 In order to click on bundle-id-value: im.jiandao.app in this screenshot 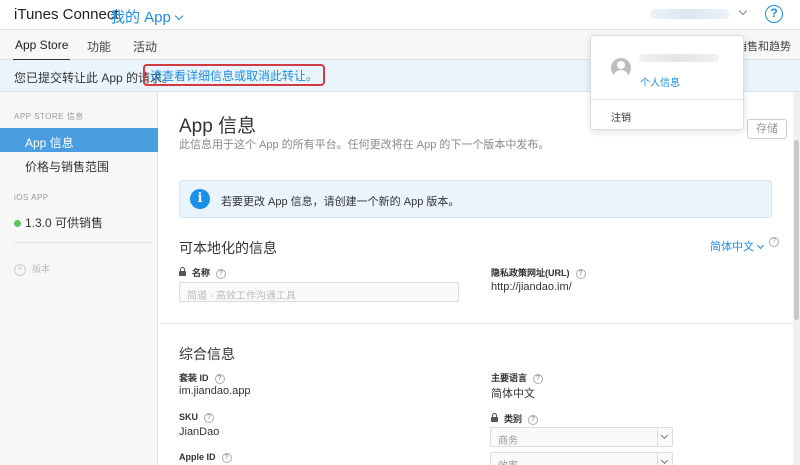, I will do `click(215, 391)`.